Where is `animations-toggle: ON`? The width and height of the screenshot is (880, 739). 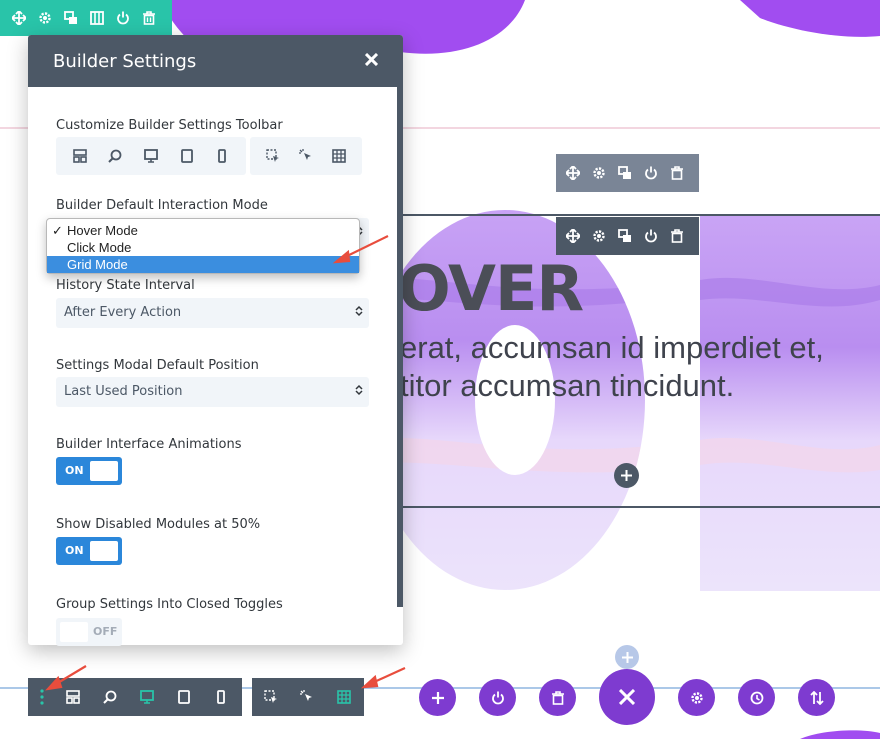
animations-toggle: ON is located at coordinates (89, 471).